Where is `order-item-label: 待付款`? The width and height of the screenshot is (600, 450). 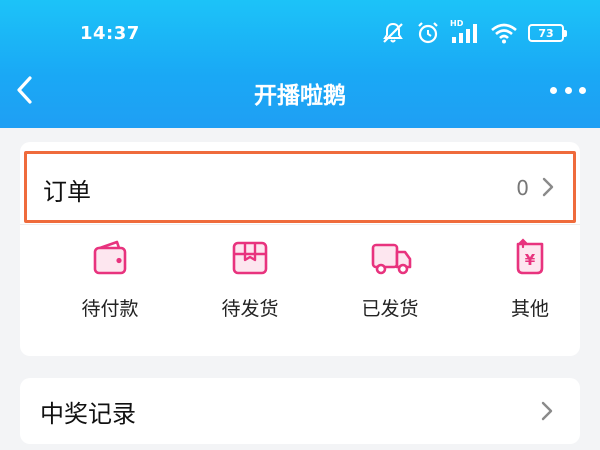
order-item-label: 待付款 is located at coordinates (110, 309).